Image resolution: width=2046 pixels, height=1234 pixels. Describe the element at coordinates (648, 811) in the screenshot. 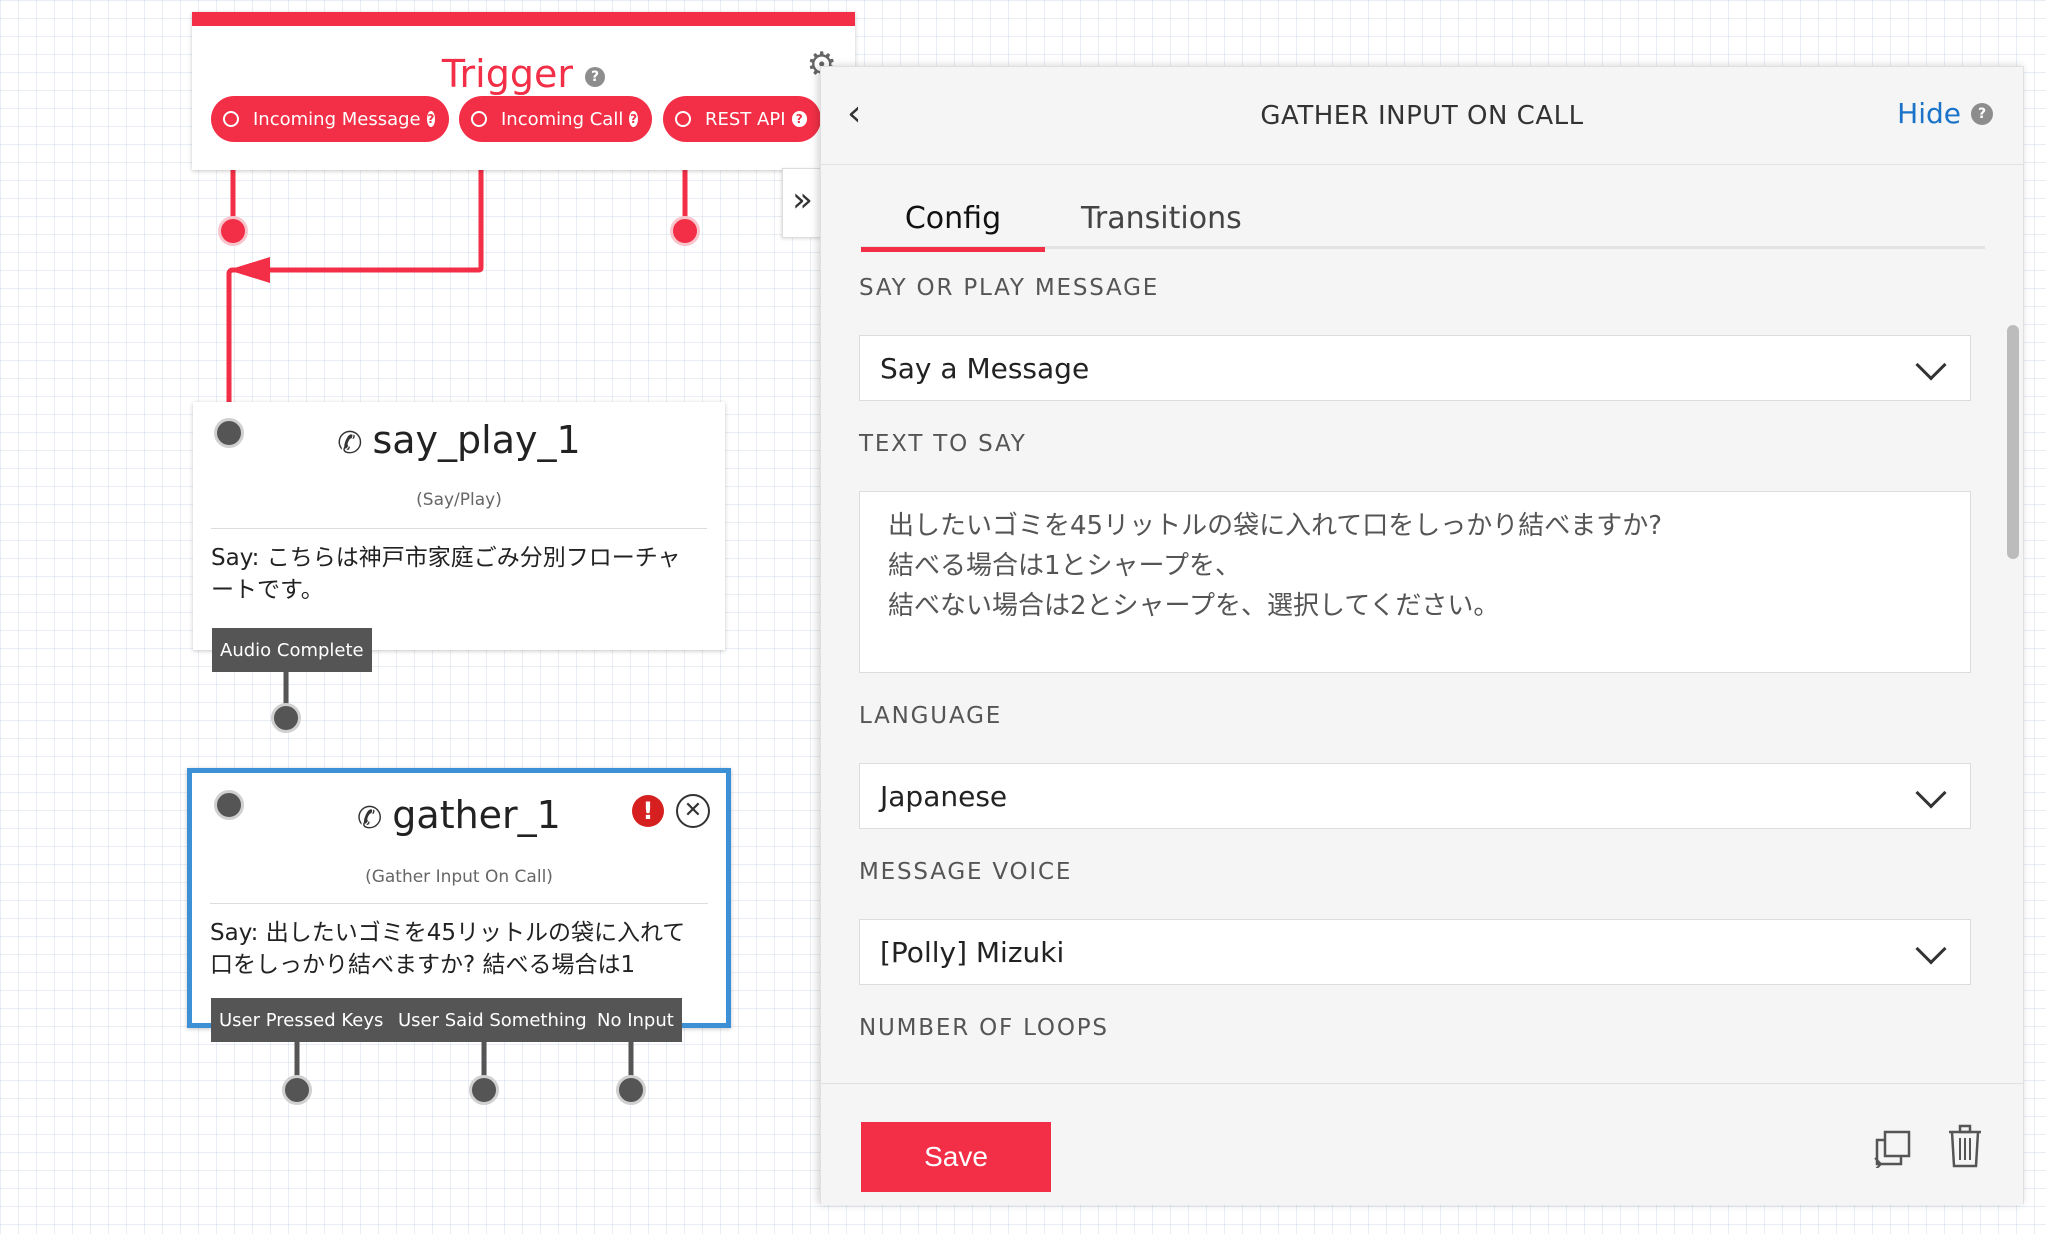

I see `exclamation-icon: !` at that location.